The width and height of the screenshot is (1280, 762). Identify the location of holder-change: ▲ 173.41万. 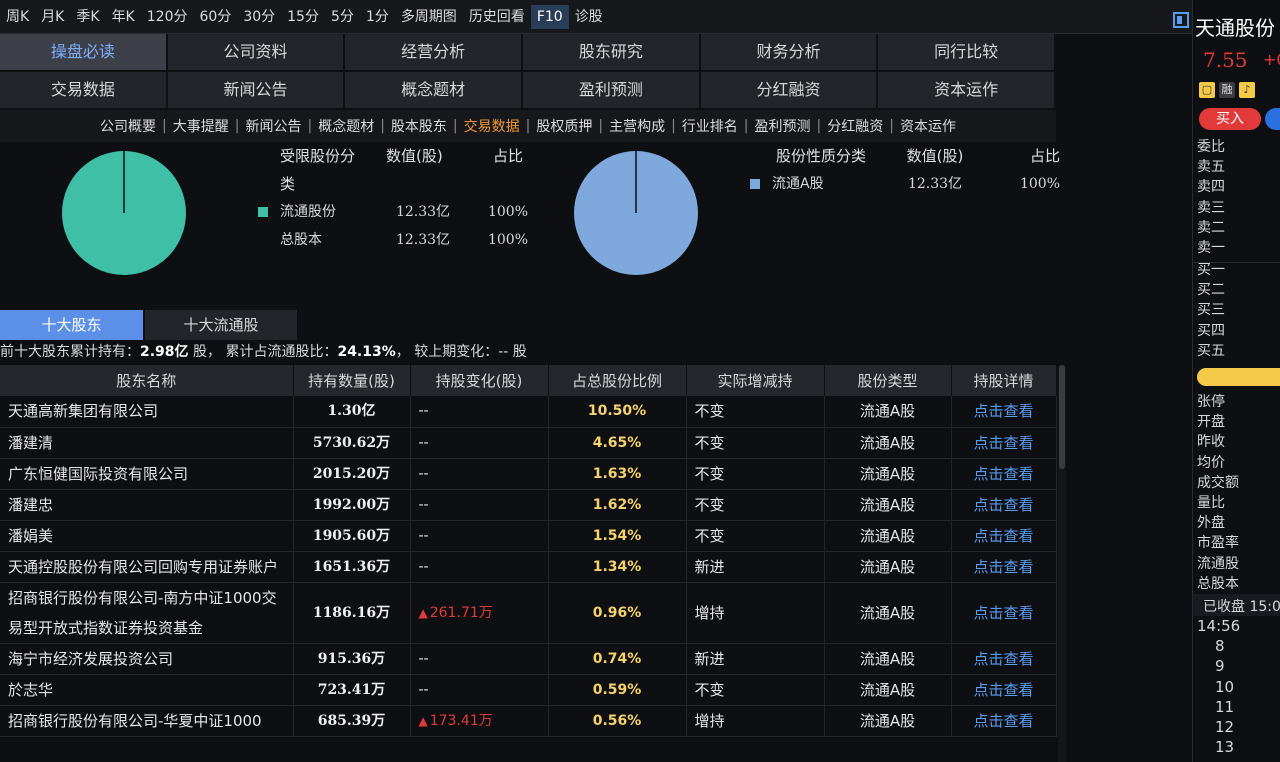
(479, 721).